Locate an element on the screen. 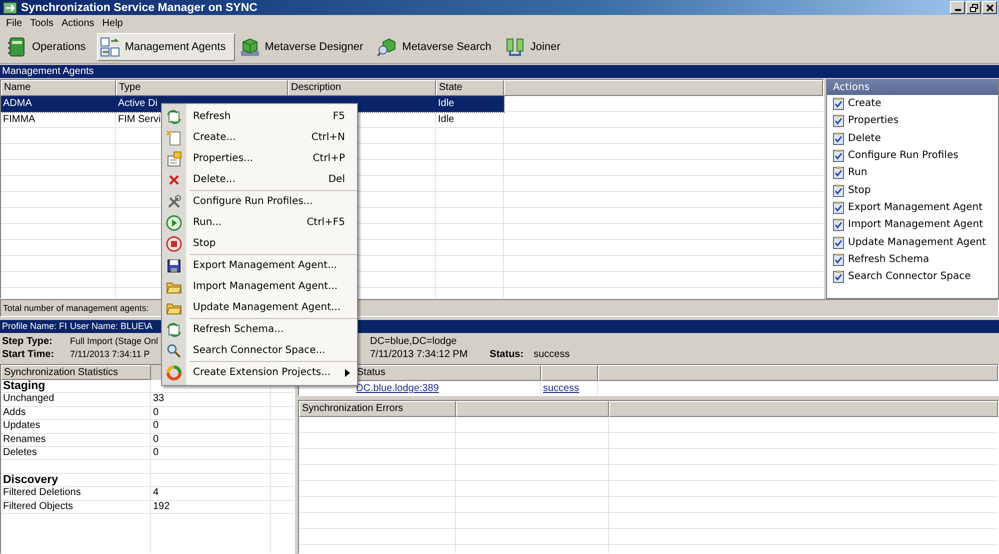 This screenshot has height=554, width=999. properties-icon is located at coordinates (174, 158).